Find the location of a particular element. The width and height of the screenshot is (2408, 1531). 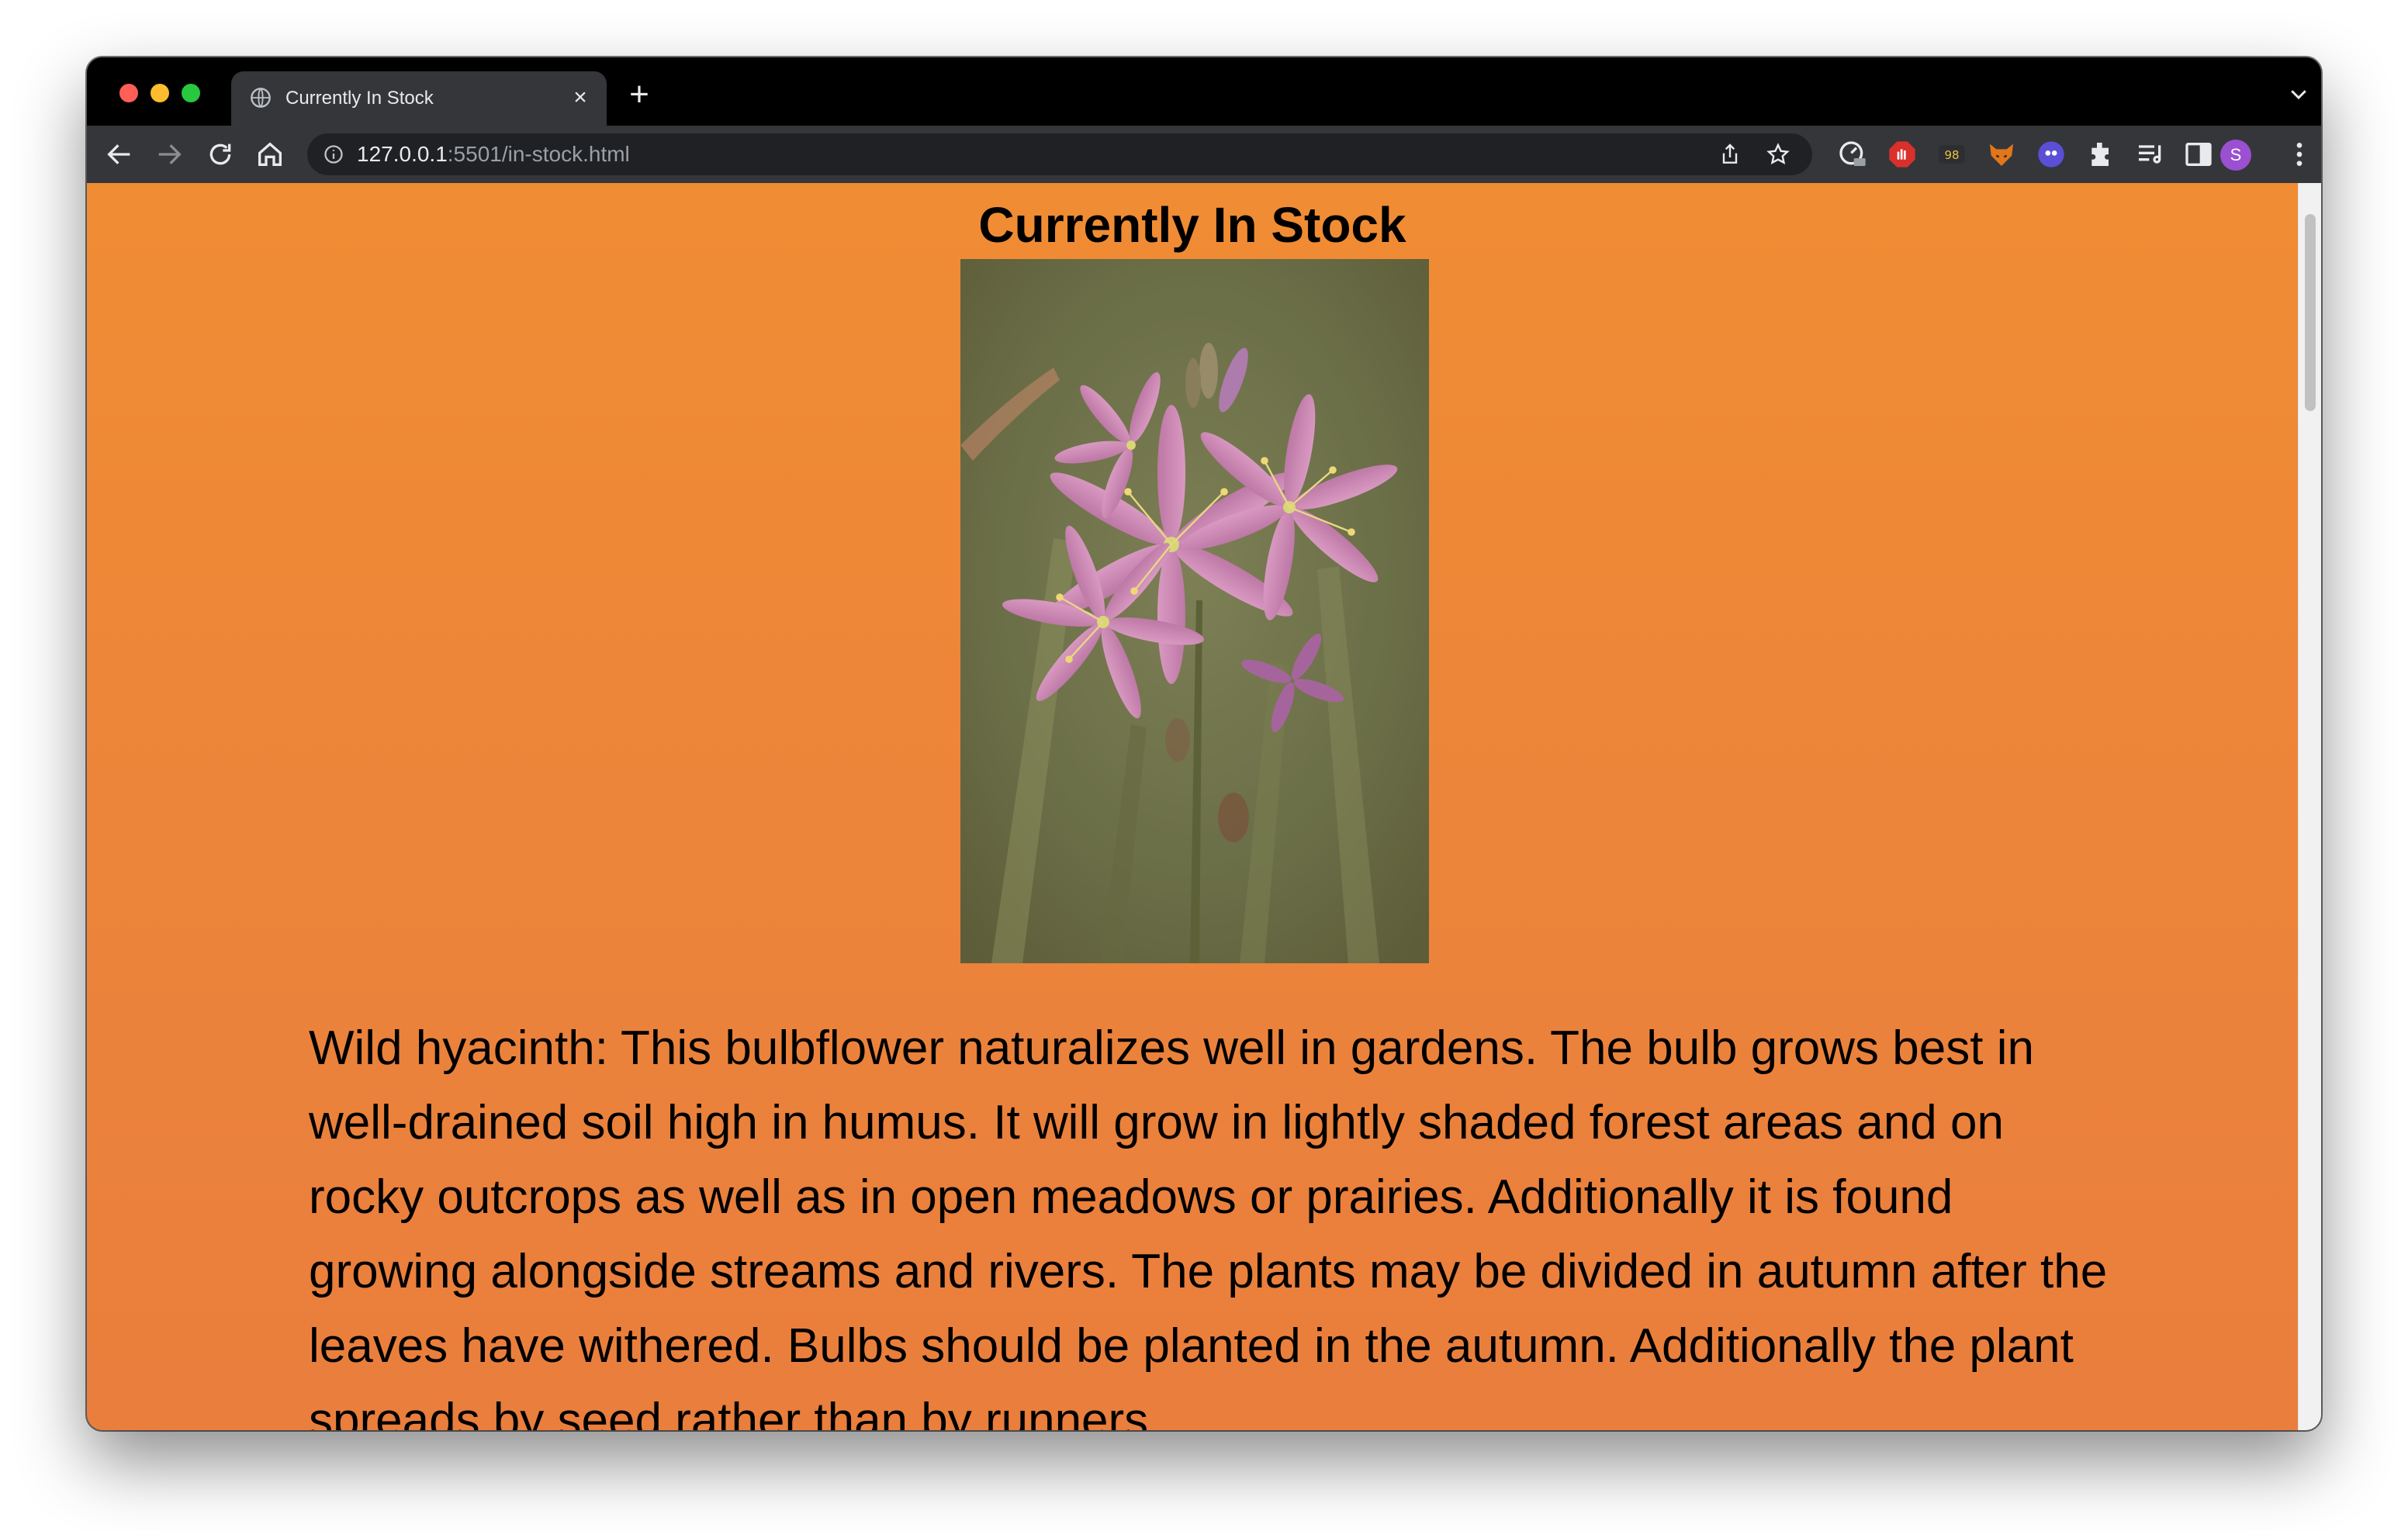

maximize-window-button is located at coordinates (191, 93).